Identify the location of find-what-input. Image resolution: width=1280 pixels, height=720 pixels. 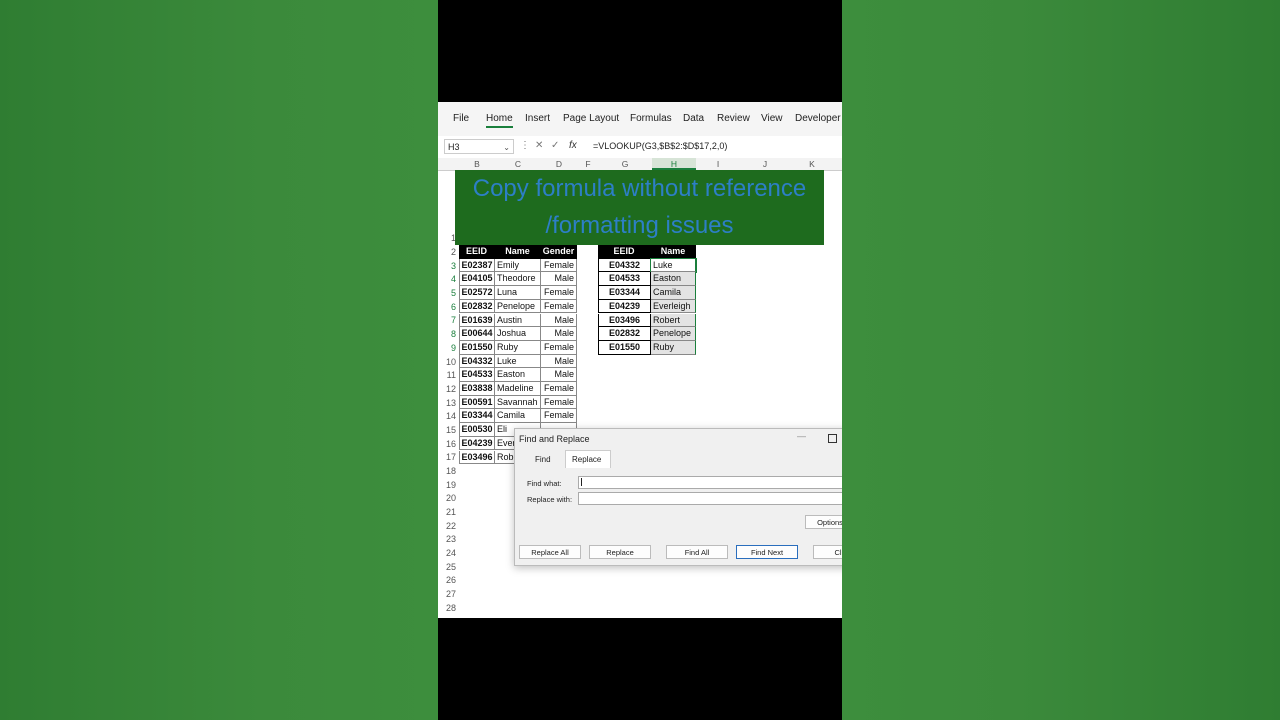
(710, 482).